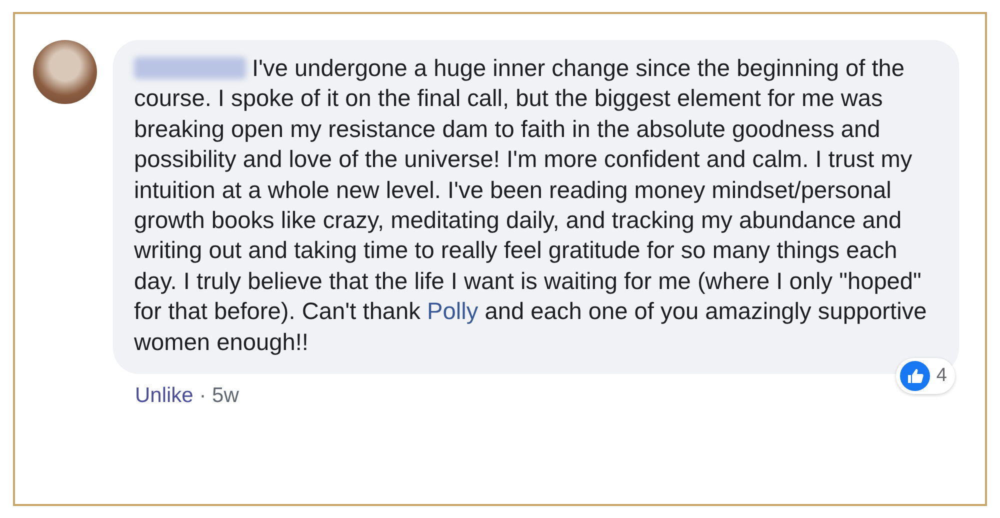  I want to click on like-icon, so click(915, 376).